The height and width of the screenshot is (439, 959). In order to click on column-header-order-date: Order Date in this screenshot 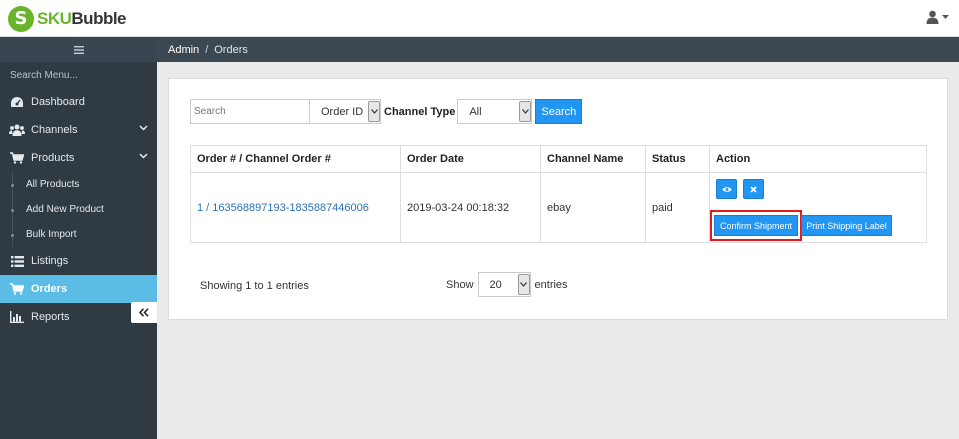, I will do `click(470, 159)`.